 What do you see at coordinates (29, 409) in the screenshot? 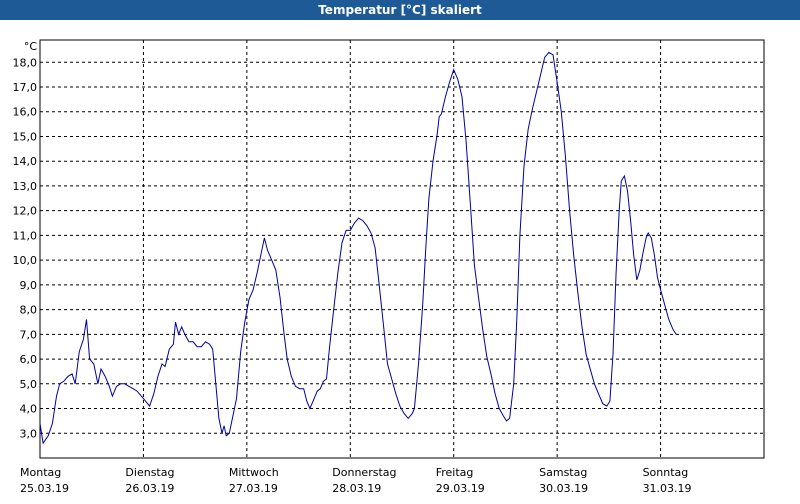
I see `y-tick-label: 4,0` at bounding box center [29, 409].